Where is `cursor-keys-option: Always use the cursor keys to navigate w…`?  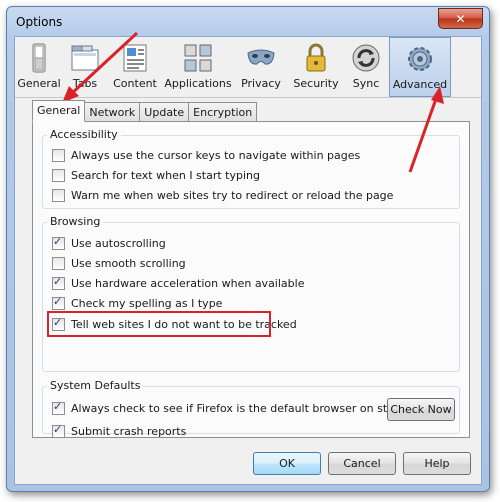
cursor-keys-option: Always use the cursor keys to navigate w… is located at coordinates (206, 155).